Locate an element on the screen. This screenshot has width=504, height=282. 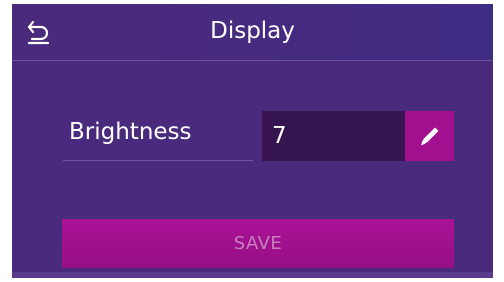
brightness-value: 7 is located at coordinates (279, 136).